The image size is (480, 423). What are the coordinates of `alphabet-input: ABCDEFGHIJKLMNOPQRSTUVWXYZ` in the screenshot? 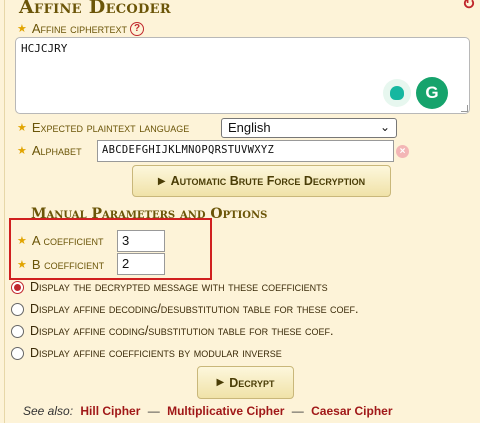 It's located at (245, 151).